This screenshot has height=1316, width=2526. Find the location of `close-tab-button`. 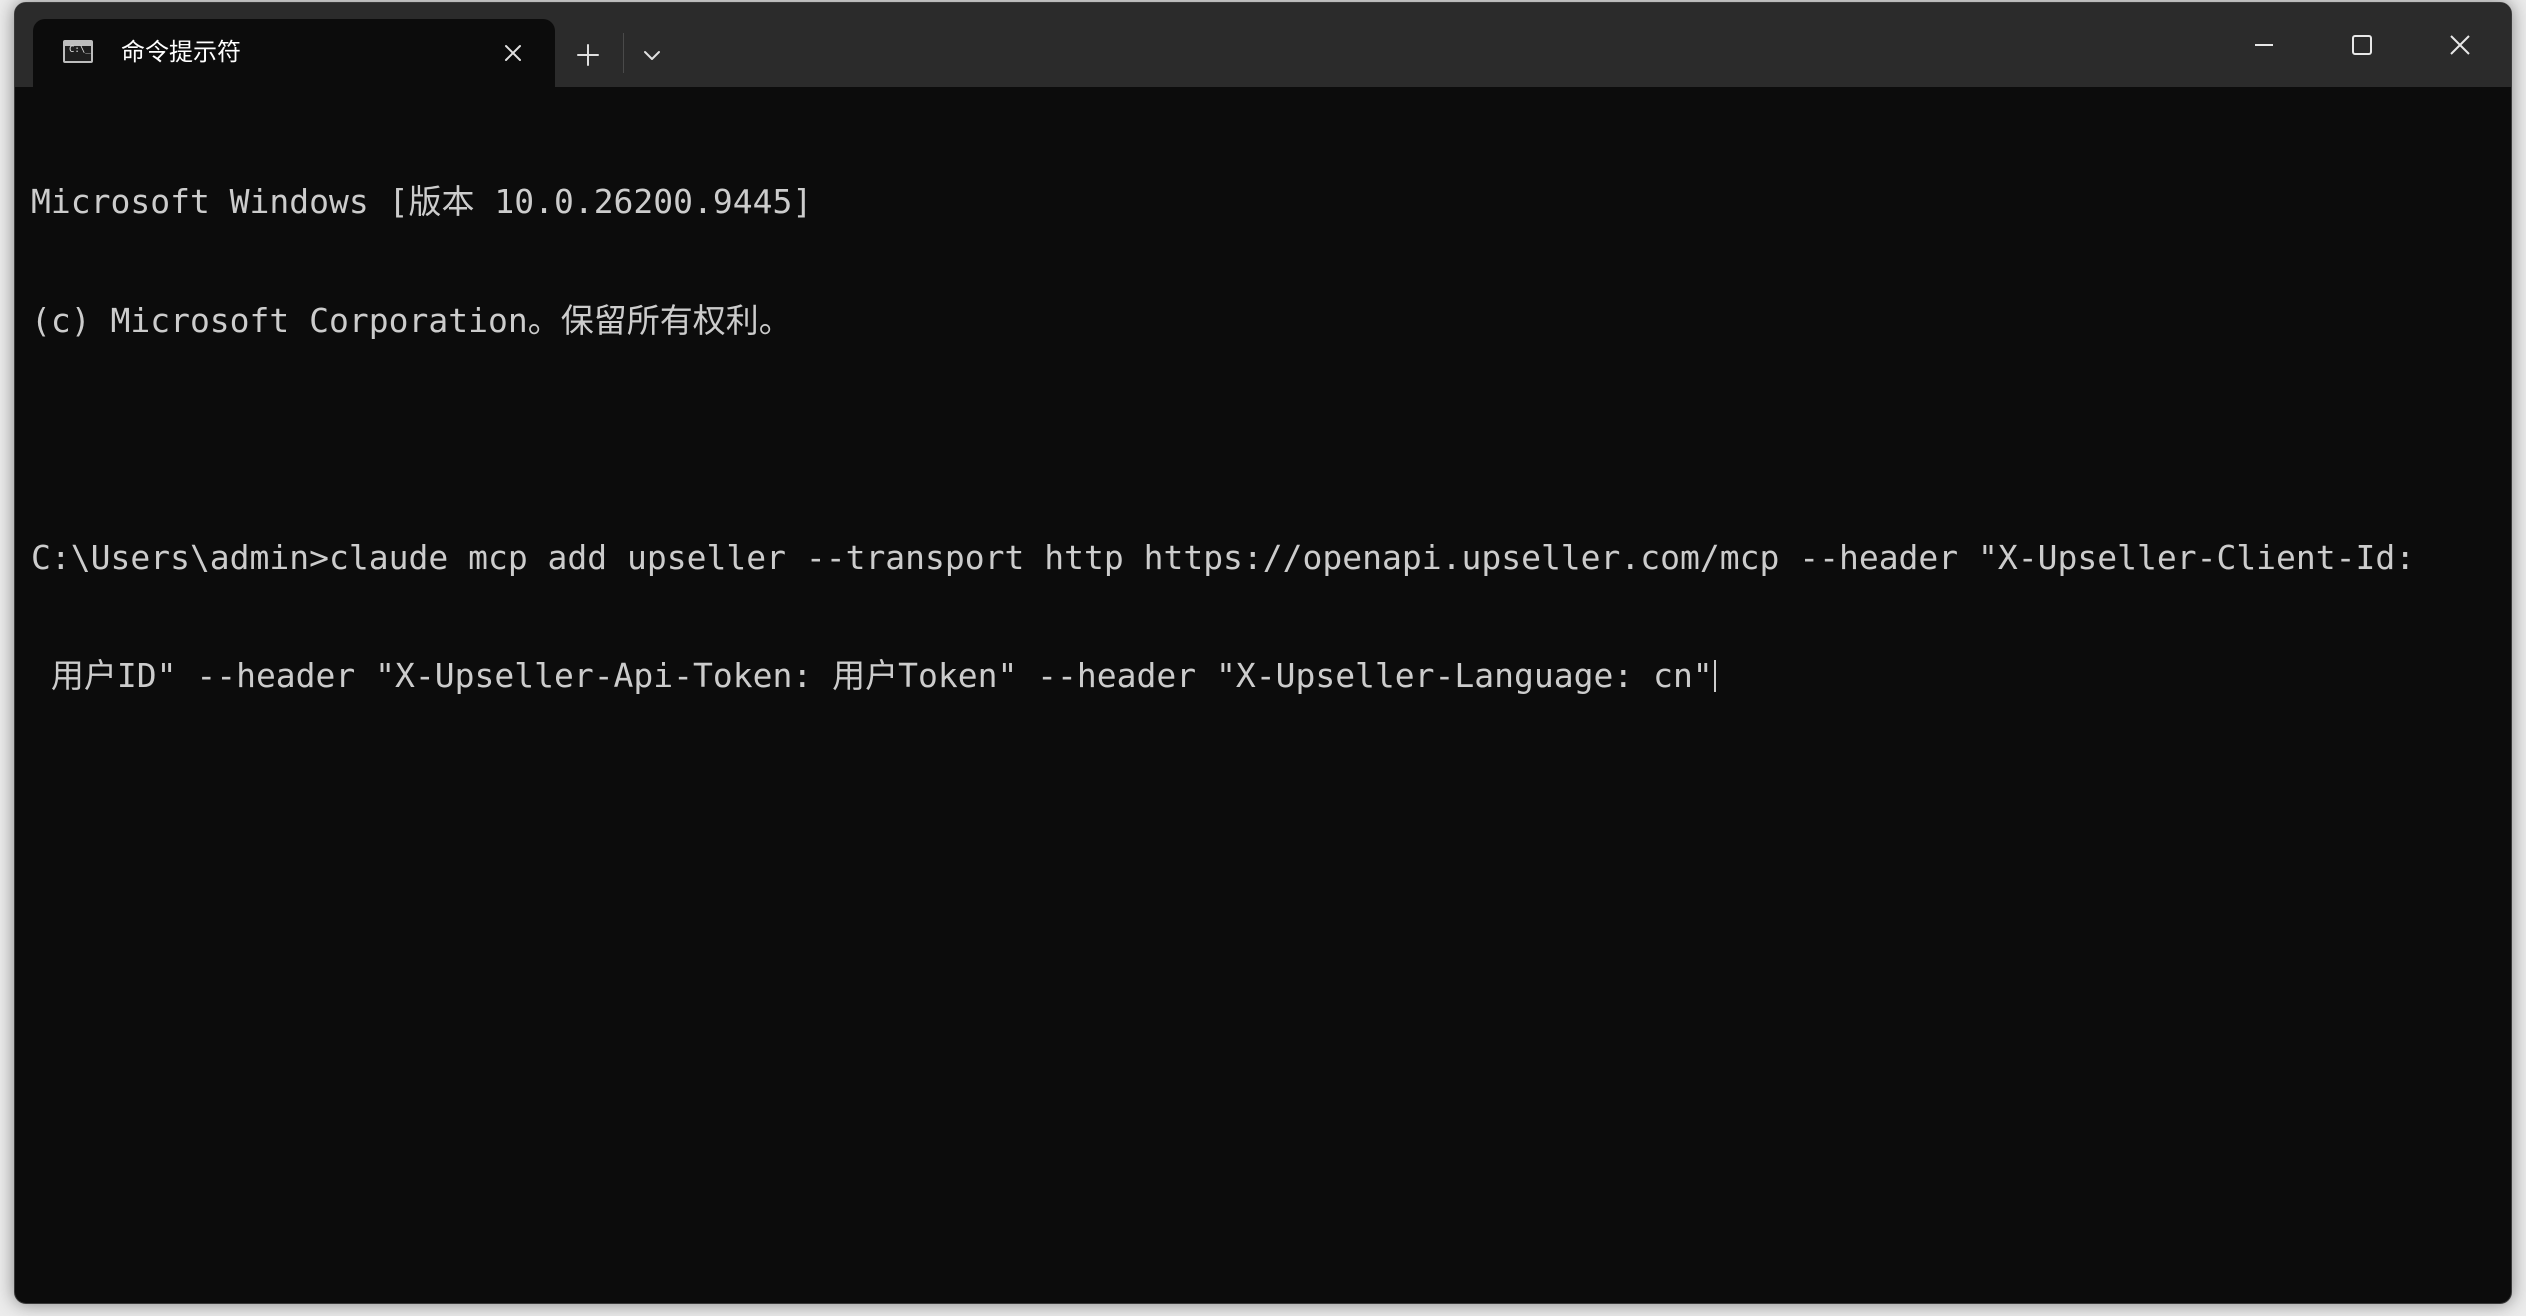

close-tab-button is located at coordinates (513, 53).